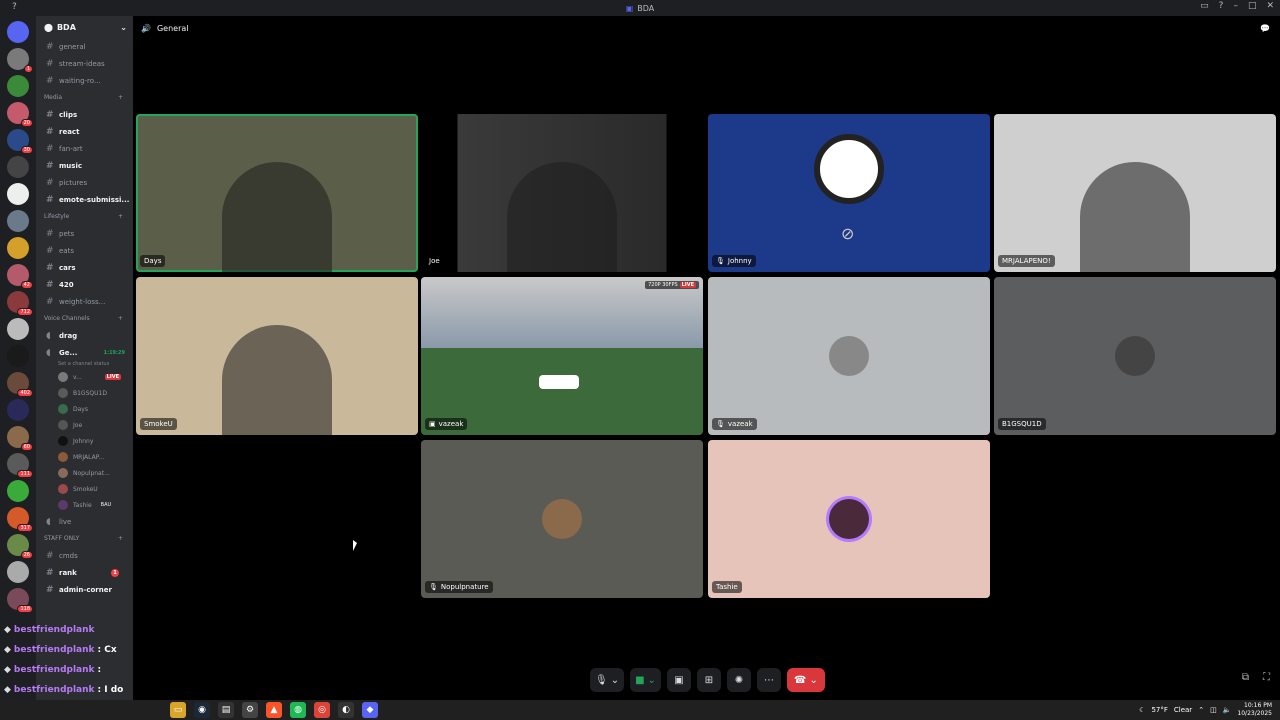  What do you see at coordinates (20, 303) in the screenshot?
I see `server-icon: 712` at bounding box center [20, 303].